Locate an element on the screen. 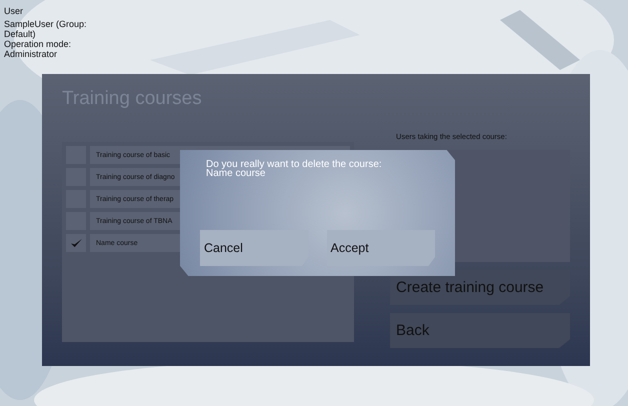 Image resolution: width=628 pixels, height=406 pixels. operation-mode: Operation mode: Administrator is located at coordinates (38, 49).